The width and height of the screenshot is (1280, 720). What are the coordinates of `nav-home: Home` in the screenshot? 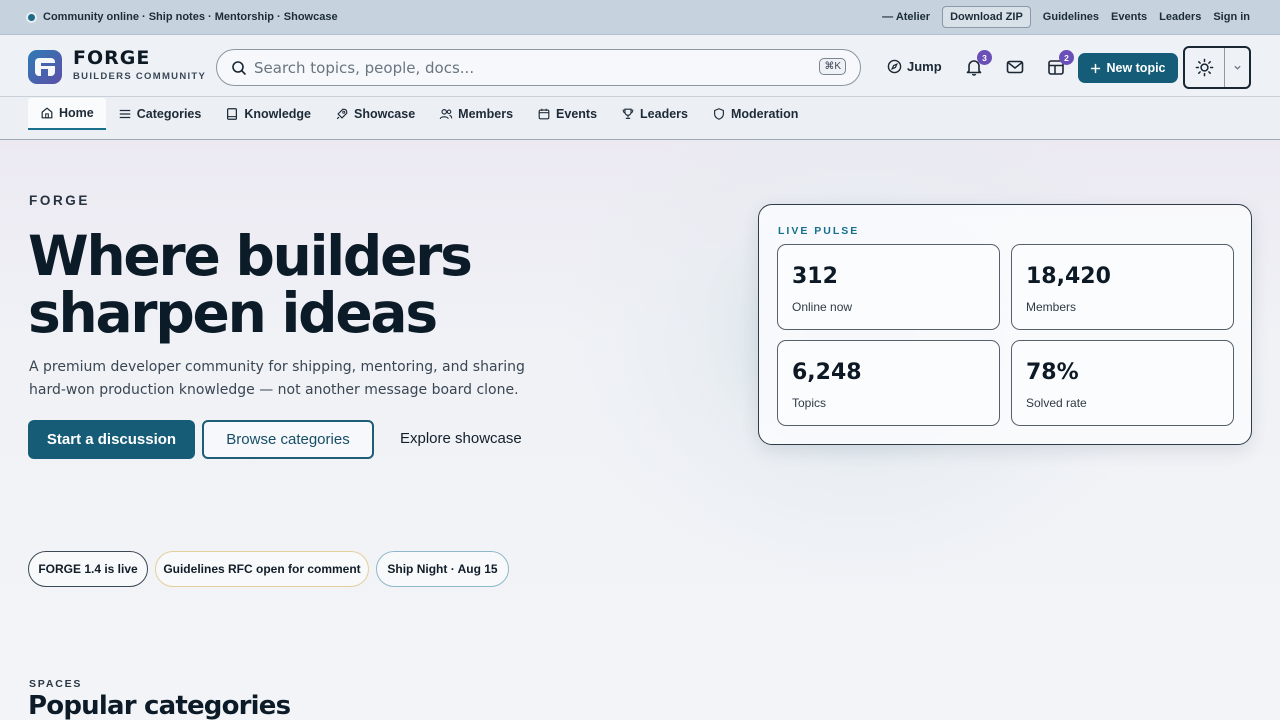 It's located at (67, 114).